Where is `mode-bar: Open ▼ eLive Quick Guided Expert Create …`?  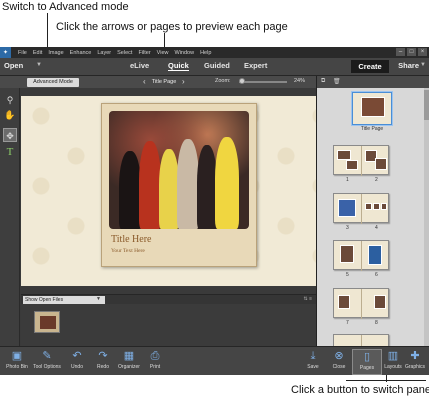 mode-bar: Open ▼ eLive Quick Guided Expert Create … is located at coordinates (214, 67).